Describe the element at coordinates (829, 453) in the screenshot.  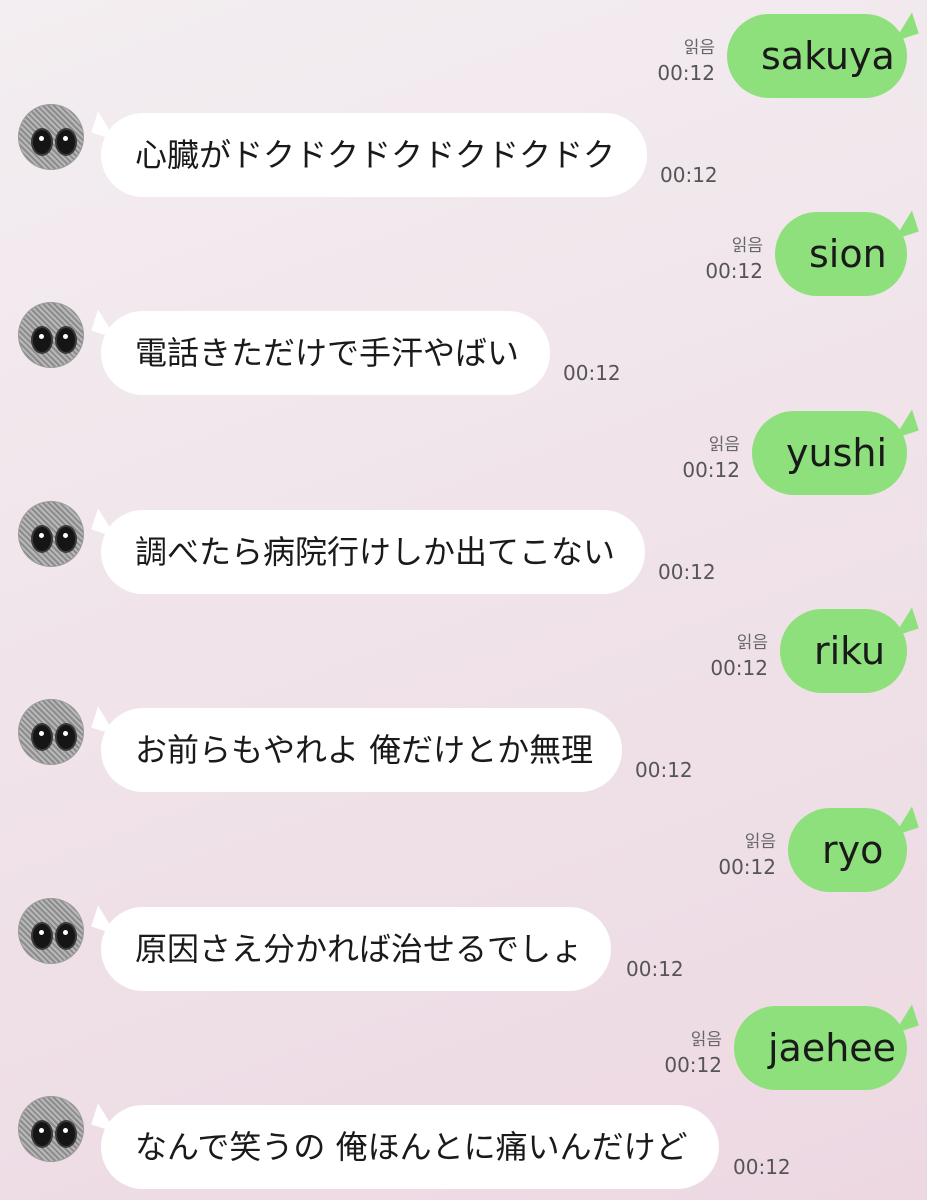
I see `message-bubble: yushi` at that location.